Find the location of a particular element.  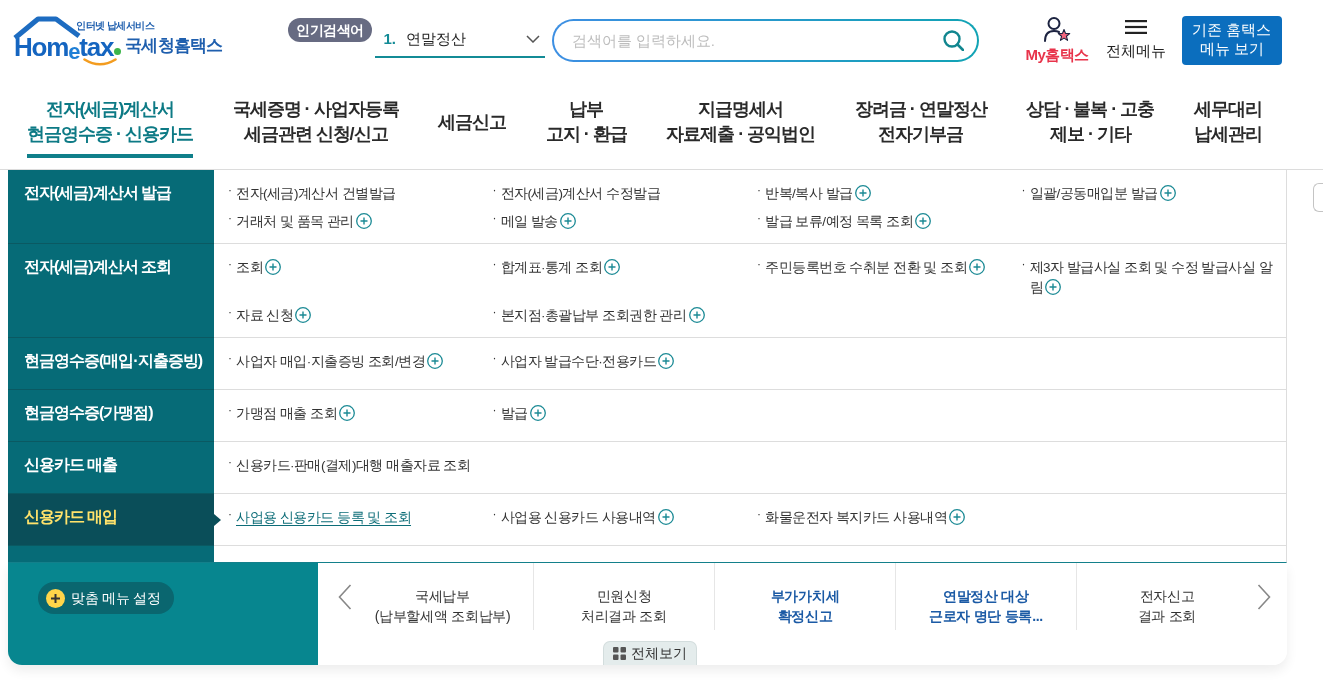

menu-category: 현금영수증(가맹점) is located at coordinates (111, 416).